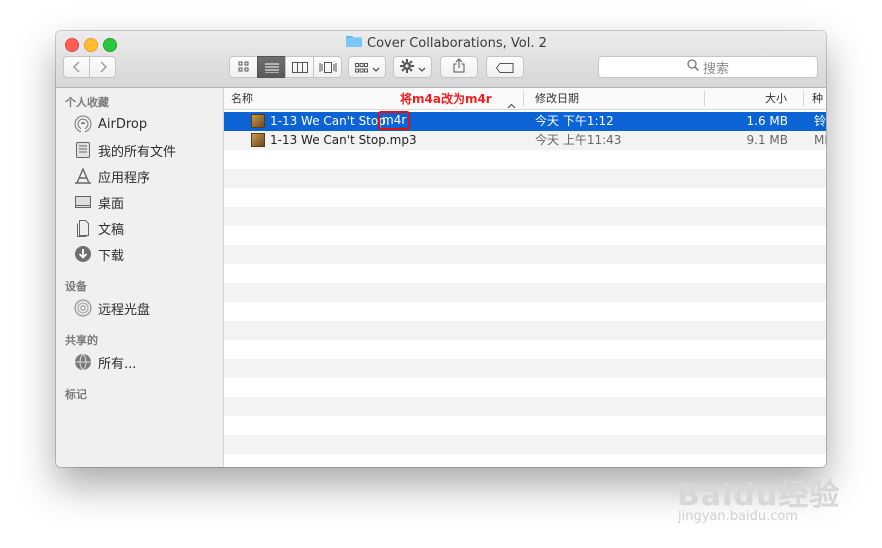 This screenshot has width=882, height=548. I want to click on forward-button, so click(102, 67).